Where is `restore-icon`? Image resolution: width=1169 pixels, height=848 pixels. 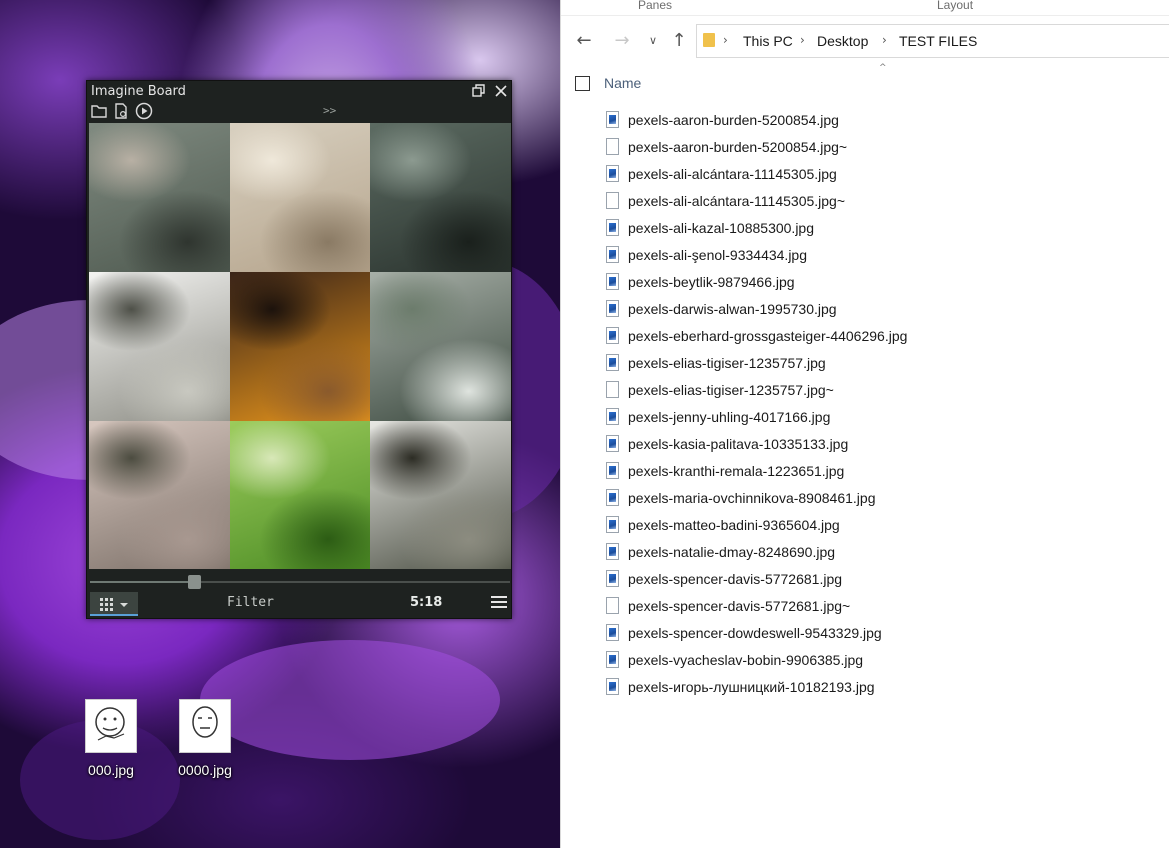
restore-icon is located at coordinates (479, 91).